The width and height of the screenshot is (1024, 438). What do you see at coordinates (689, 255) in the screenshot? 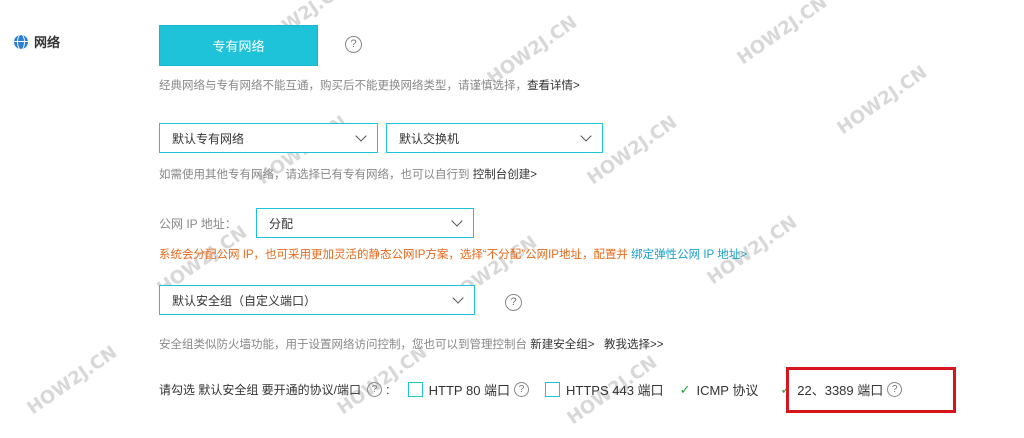
I see `bind-eip-link: 绑定弹性公网 IP 地址>` at bounding box center [689, 255].